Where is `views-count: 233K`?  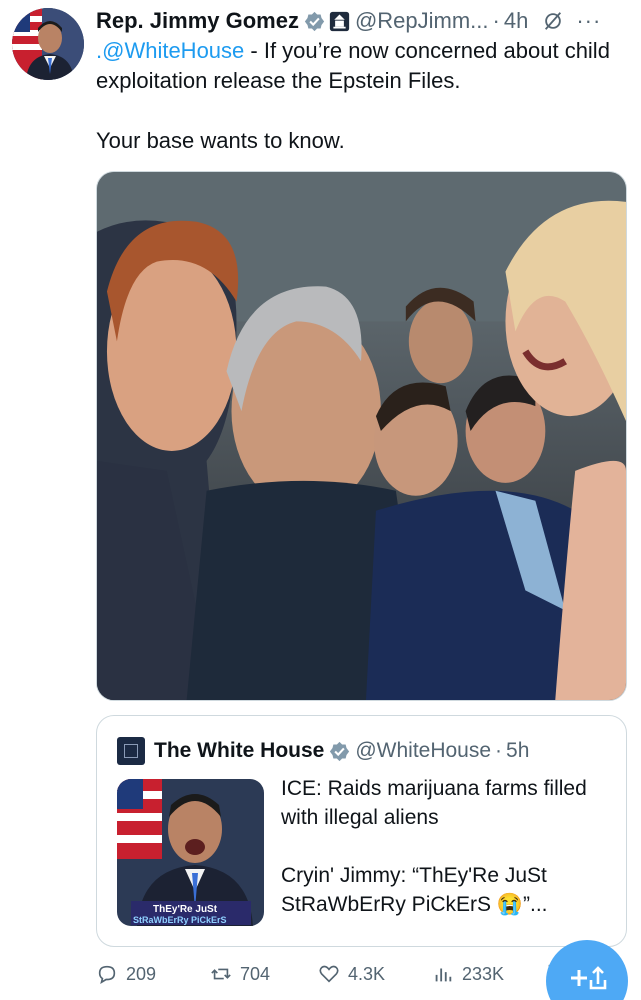
views-count: 233K is located at coordinates (483, 973).